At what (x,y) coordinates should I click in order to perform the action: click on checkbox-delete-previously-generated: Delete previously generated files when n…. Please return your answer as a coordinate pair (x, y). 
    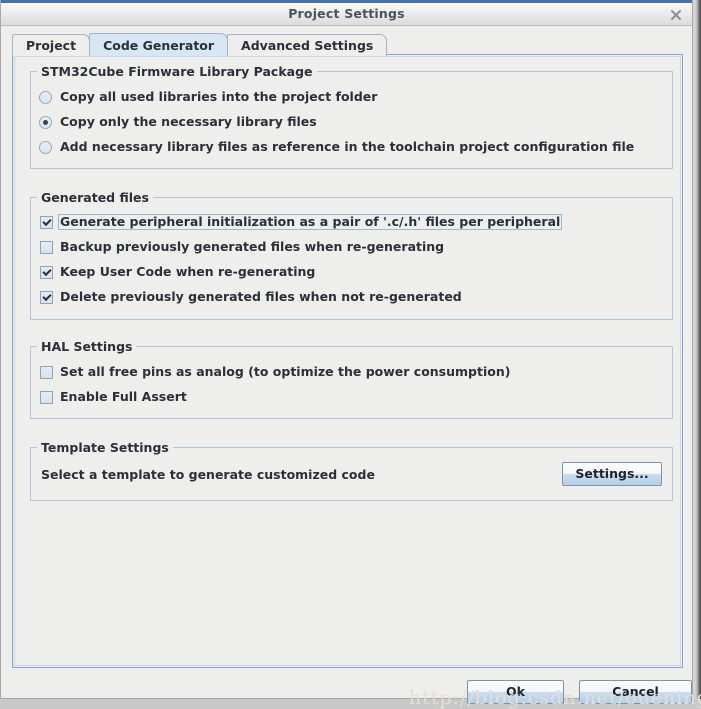
    Looking at the image, I should click on (252, 297).